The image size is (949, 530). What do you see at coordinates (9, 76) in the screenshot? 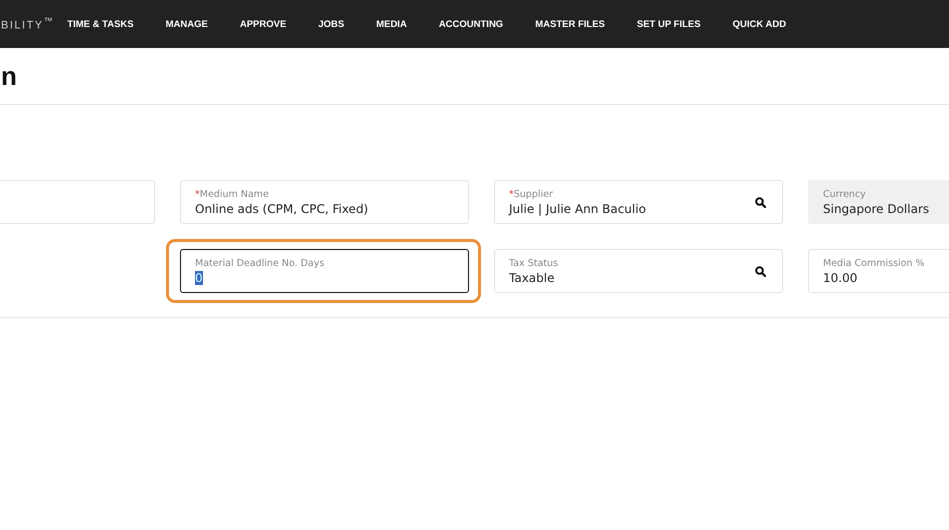
I see `page-title: n` at bounding box center [9, 76].